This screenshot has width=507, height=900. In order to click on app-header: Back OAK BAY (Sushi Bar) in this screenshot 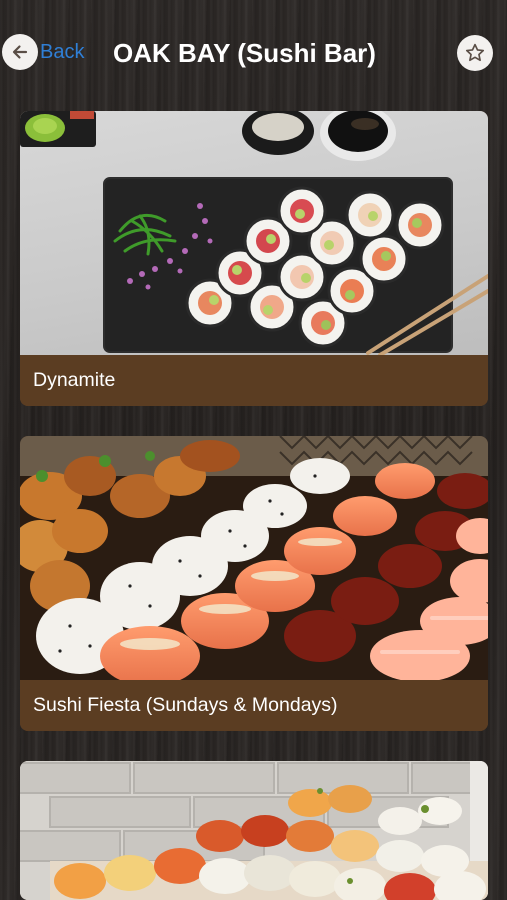, I will do `click(253, 53)`.